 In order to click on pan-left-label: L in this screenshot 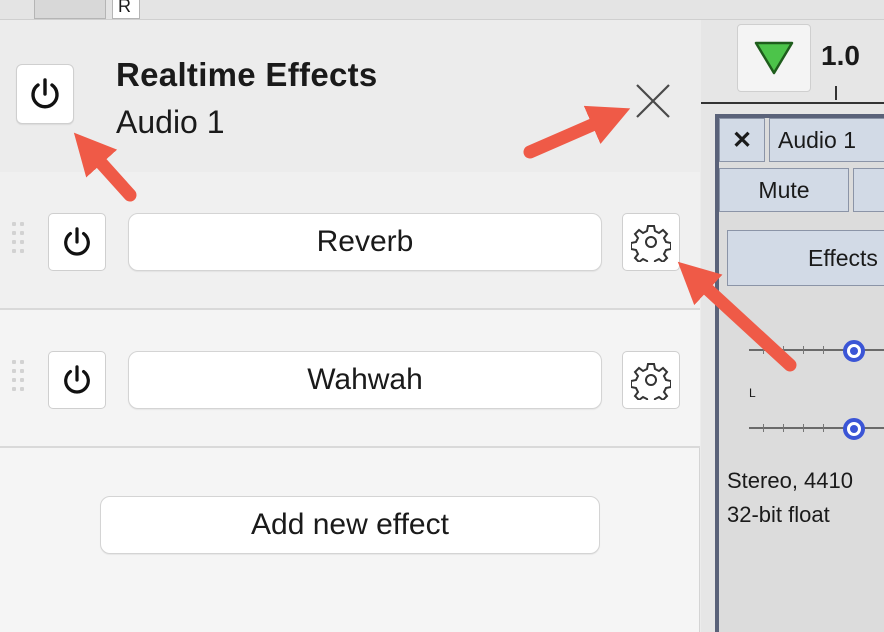, I will do `click(752, 393)`.